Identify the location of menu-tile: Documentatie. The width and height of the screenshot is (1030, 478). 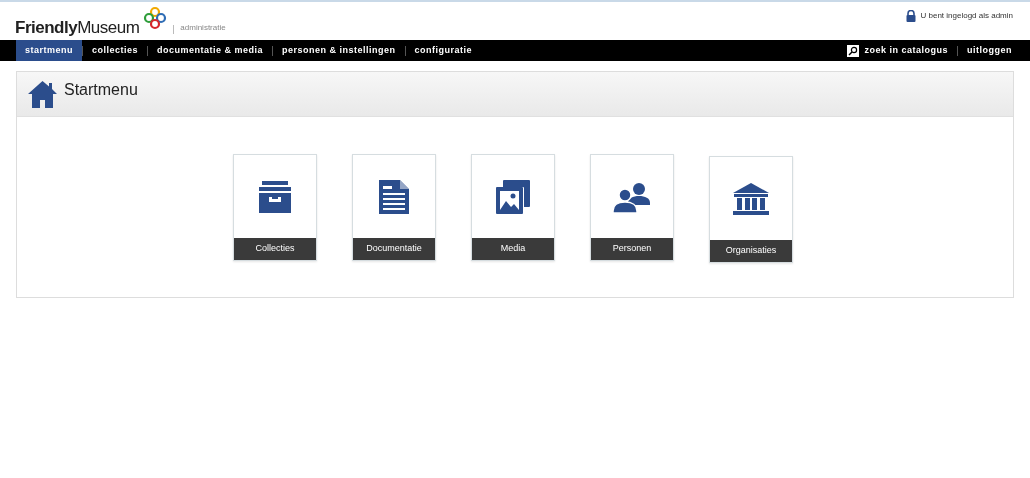
(394, 207).